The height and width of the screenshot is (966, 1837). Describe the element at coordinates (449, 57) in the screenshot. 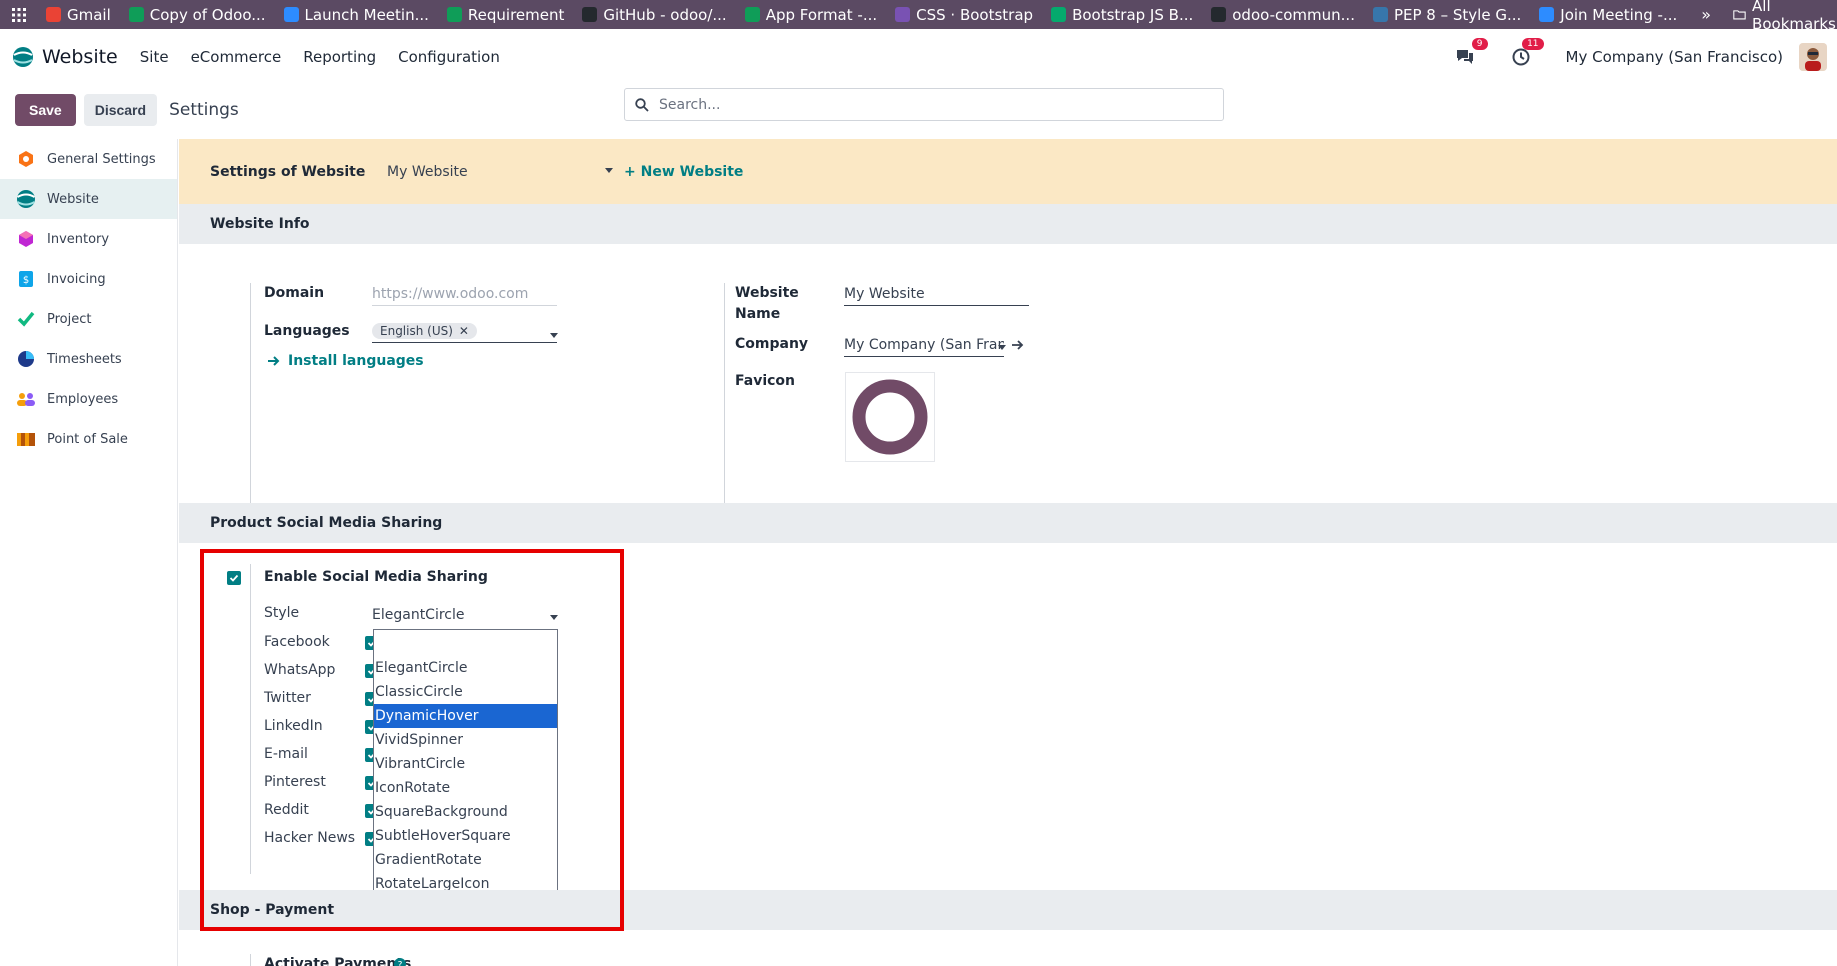

I see `menu-configuration: Configuration` at that location.